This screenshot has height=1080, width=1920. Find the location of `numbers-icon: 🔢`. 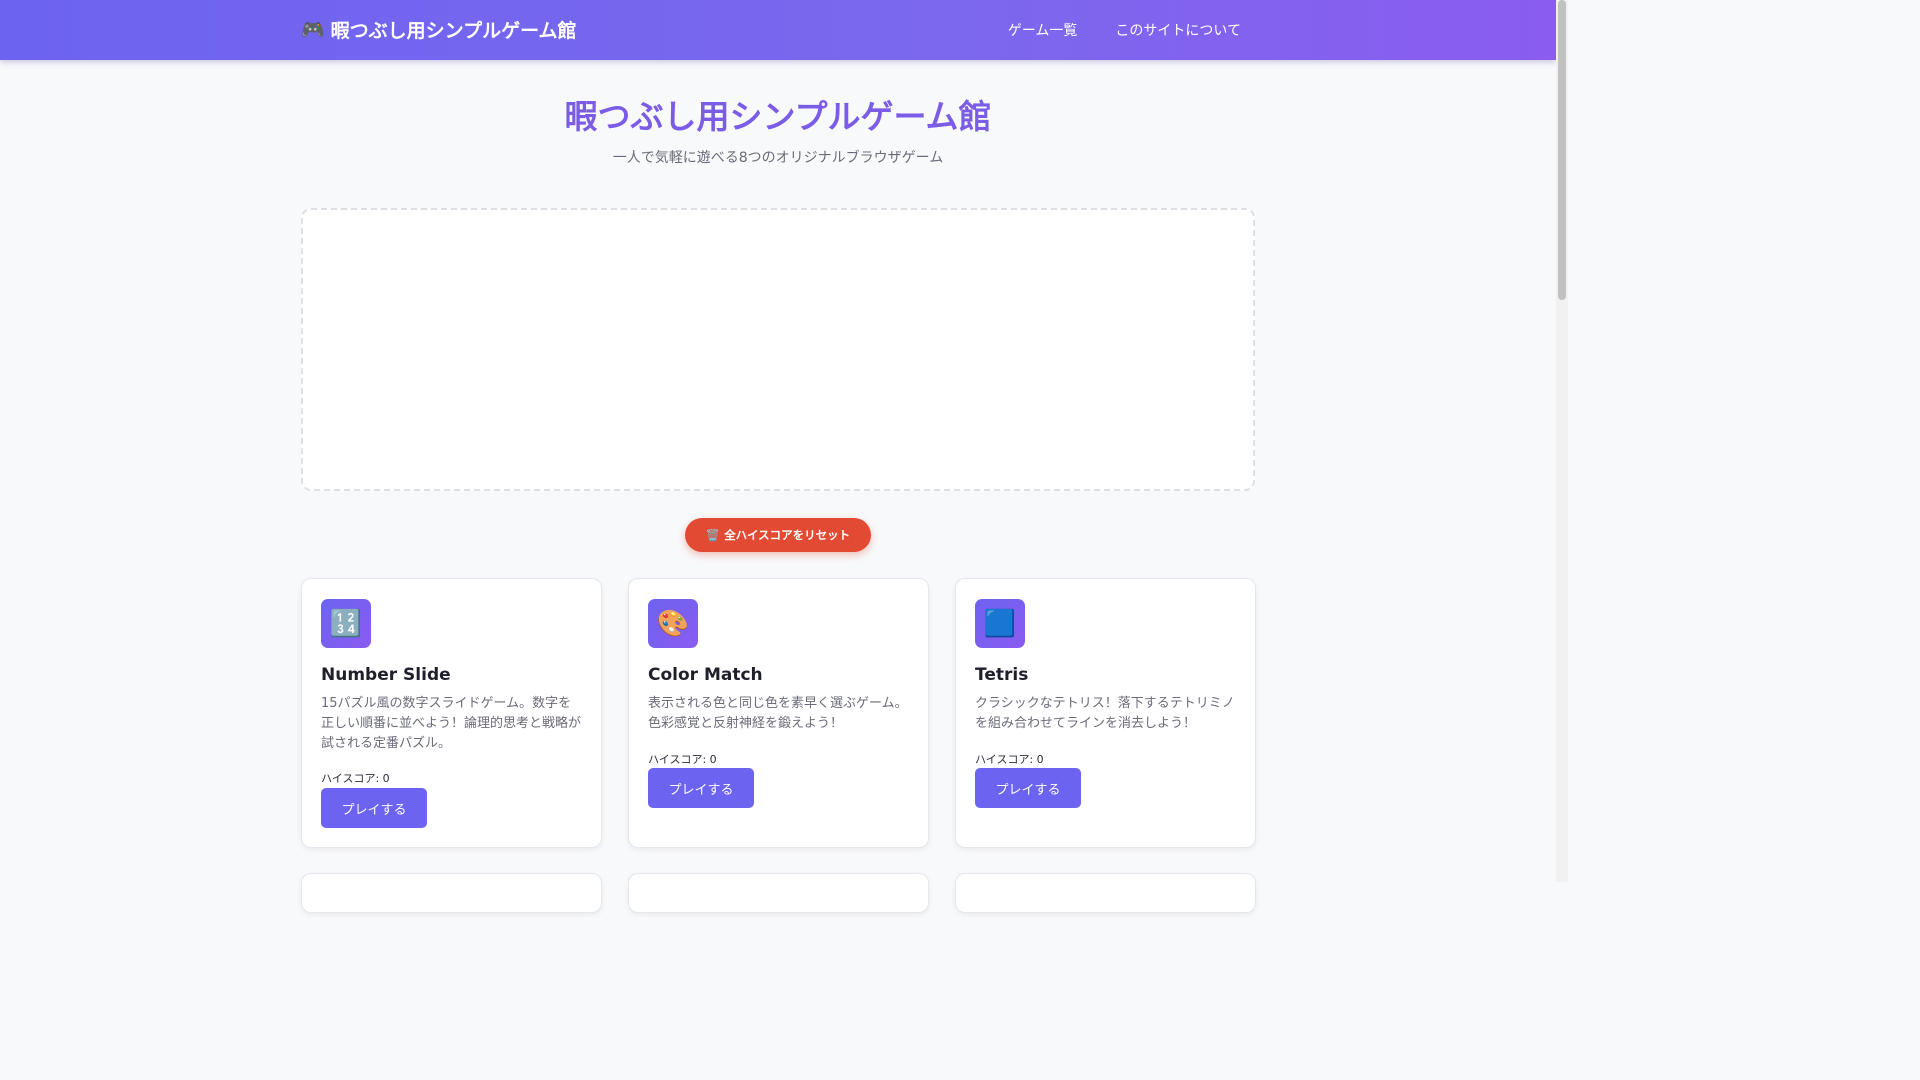

numbers-icon: 🔢 is located at coordinates (346, 623).